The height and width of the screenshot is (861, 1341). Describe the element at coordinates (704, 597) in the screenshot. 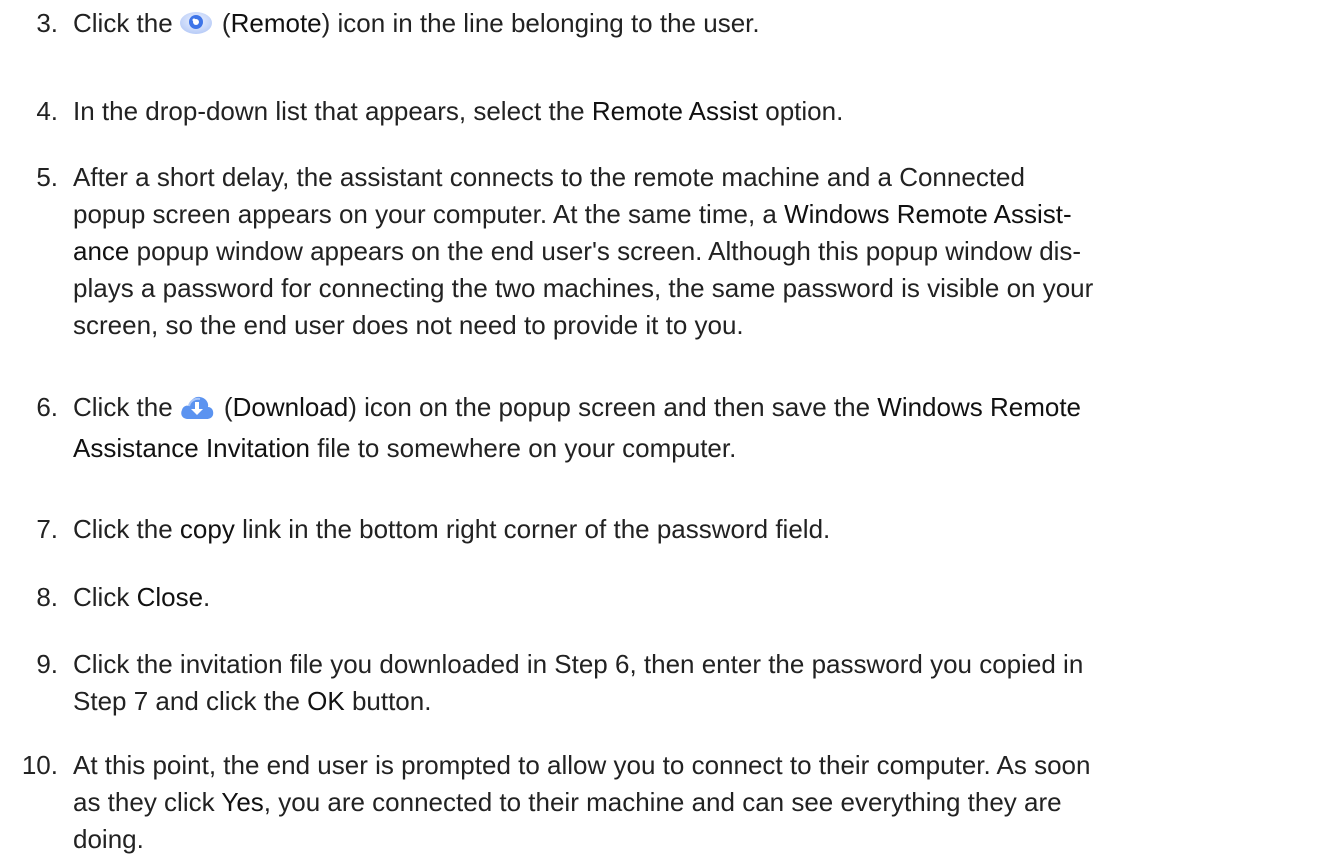

I see `step-text: Click Close.` at that location.